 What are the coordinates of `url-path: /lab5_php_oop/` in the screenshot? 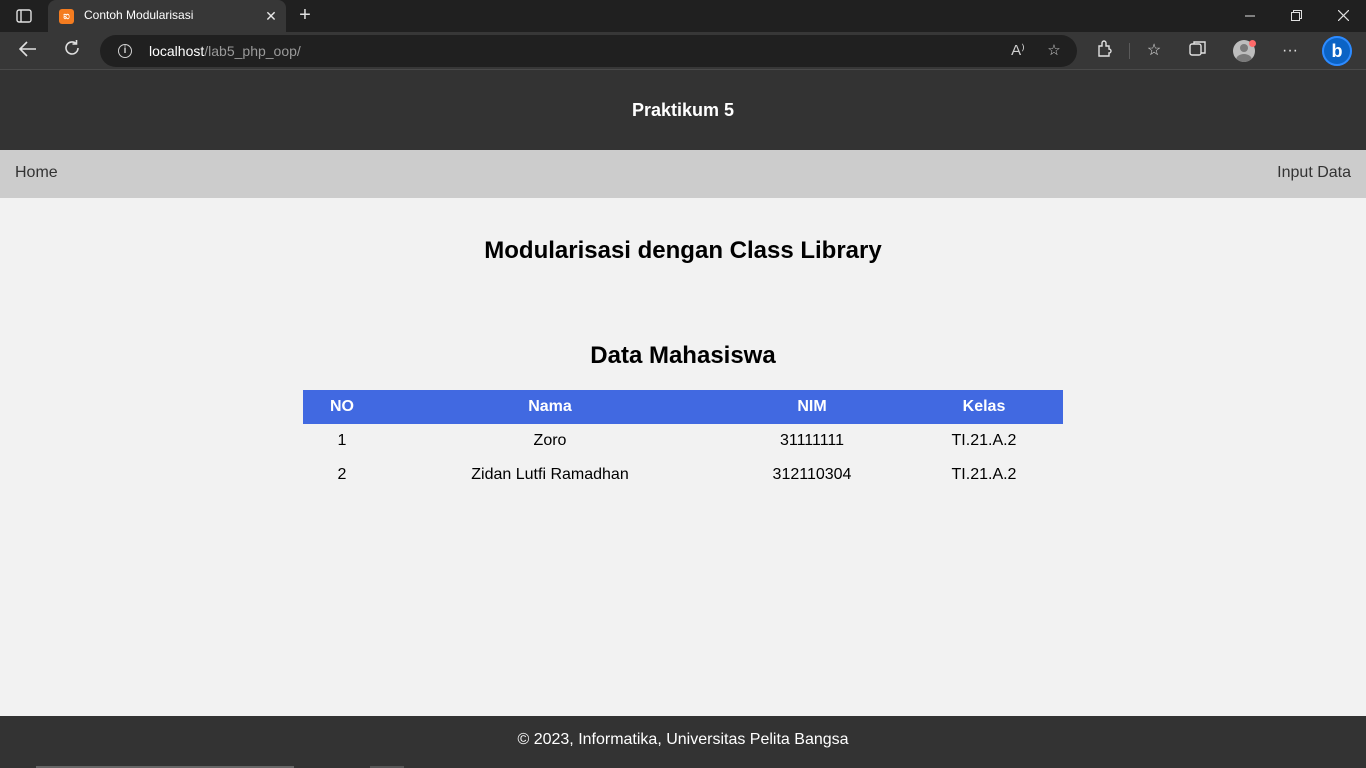 It's located at (252, 51).